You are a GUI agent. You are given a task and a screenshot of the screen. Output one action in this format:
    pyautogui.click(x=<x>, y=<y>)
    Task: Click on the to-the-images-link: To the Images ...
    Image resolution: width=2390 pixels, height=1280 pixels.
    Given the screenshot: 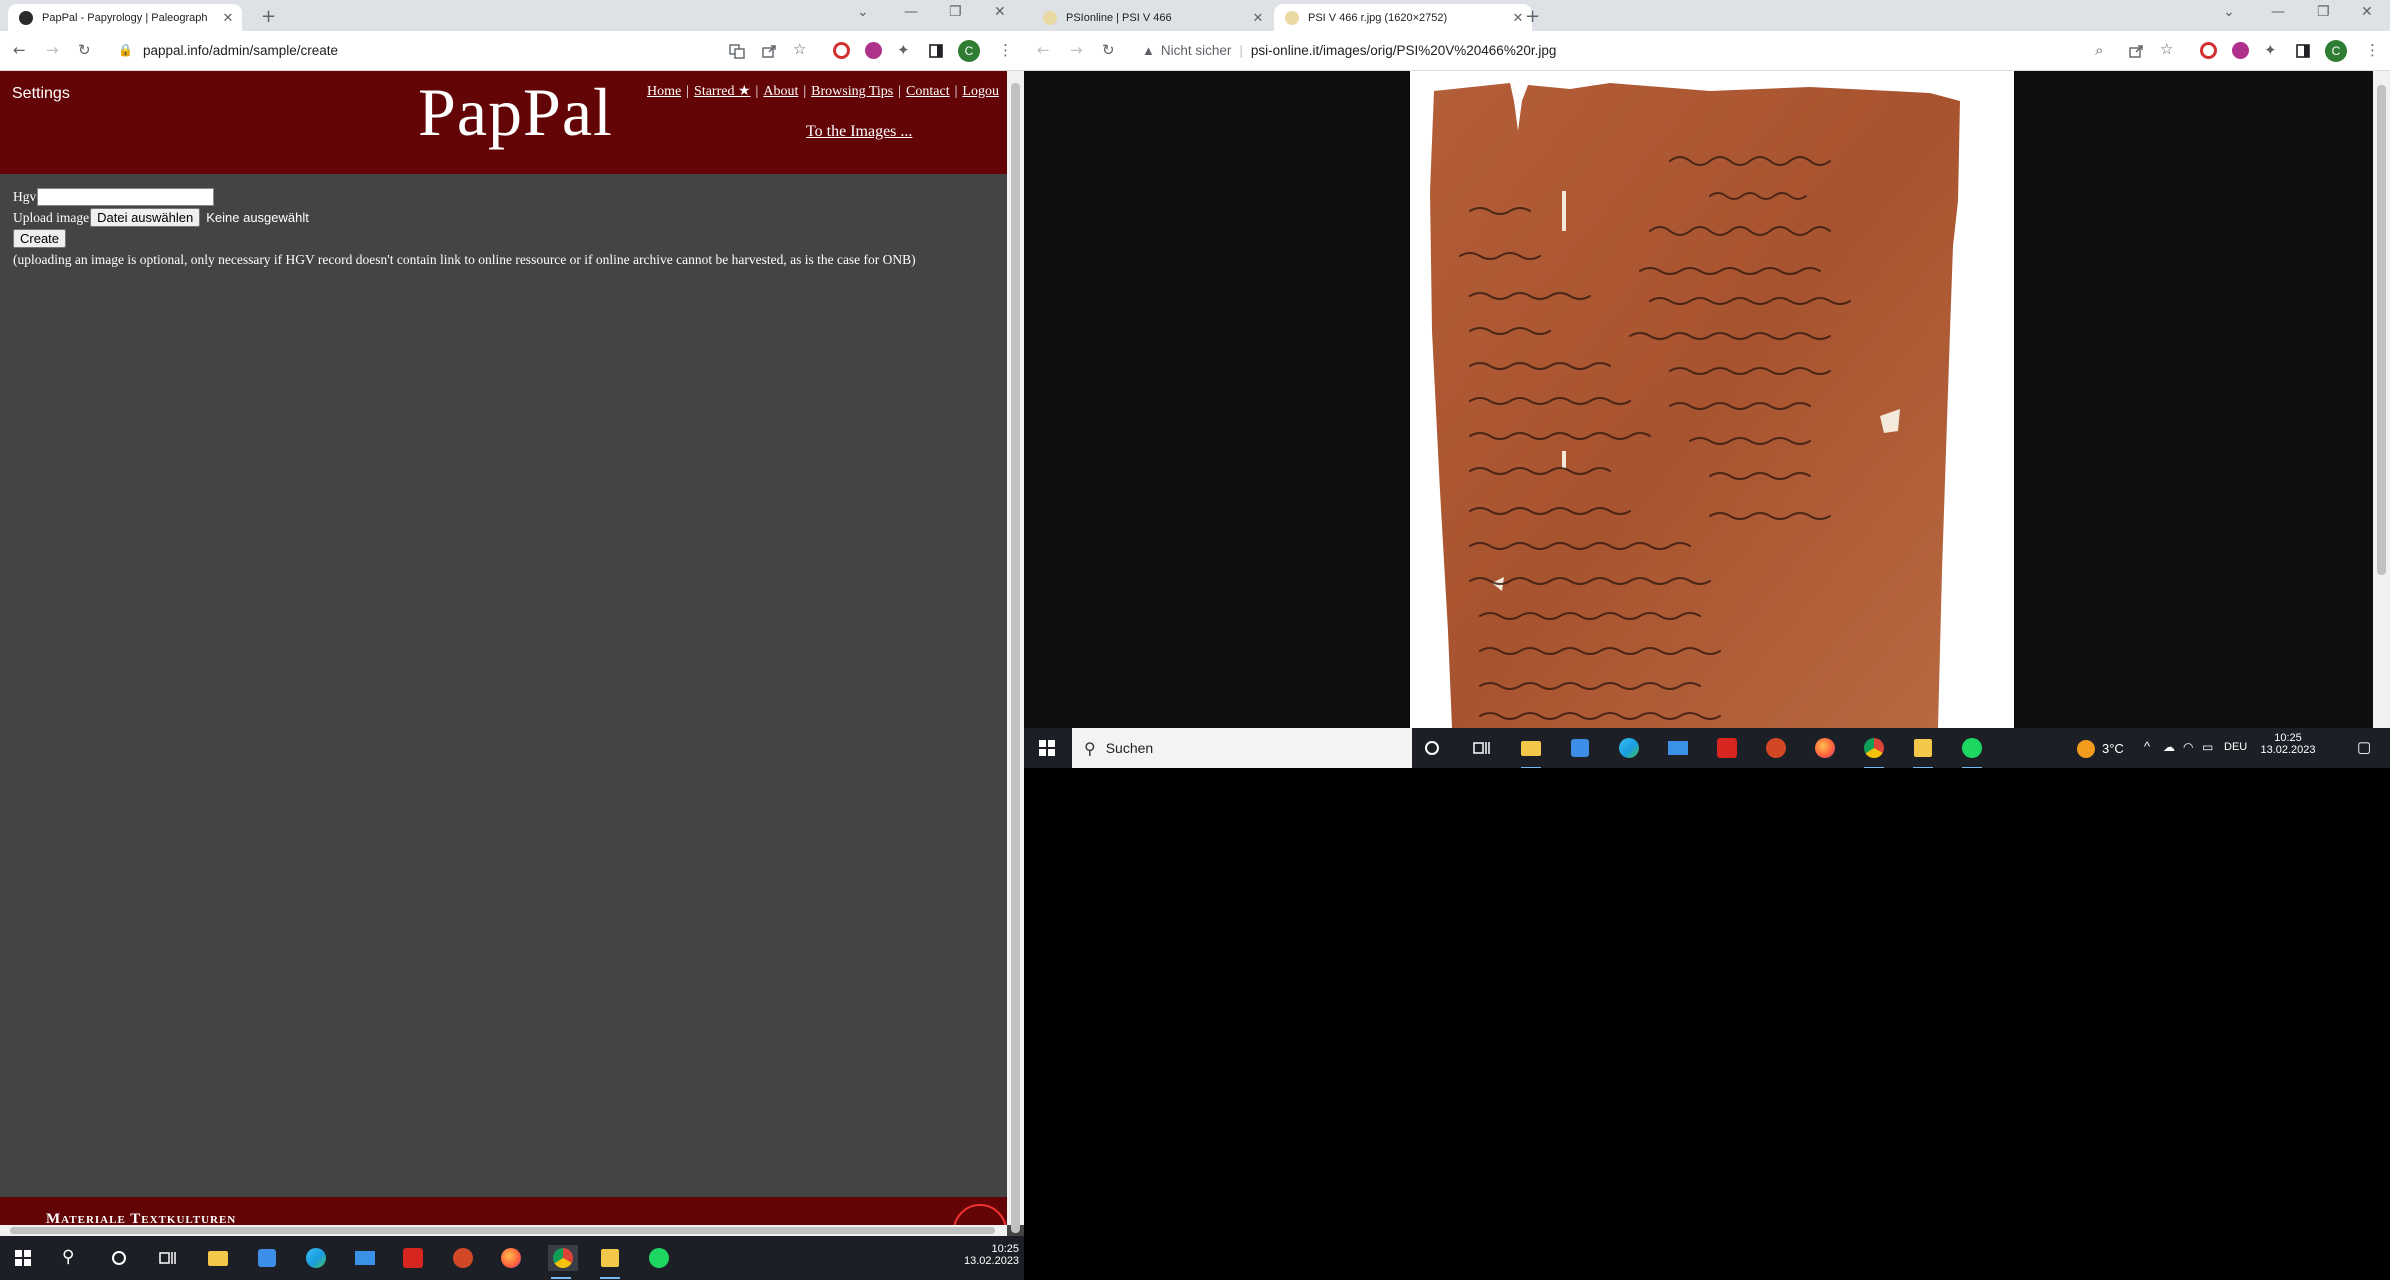 What is the action you would take?
    pyautogui.click(x=859, y=132)
    